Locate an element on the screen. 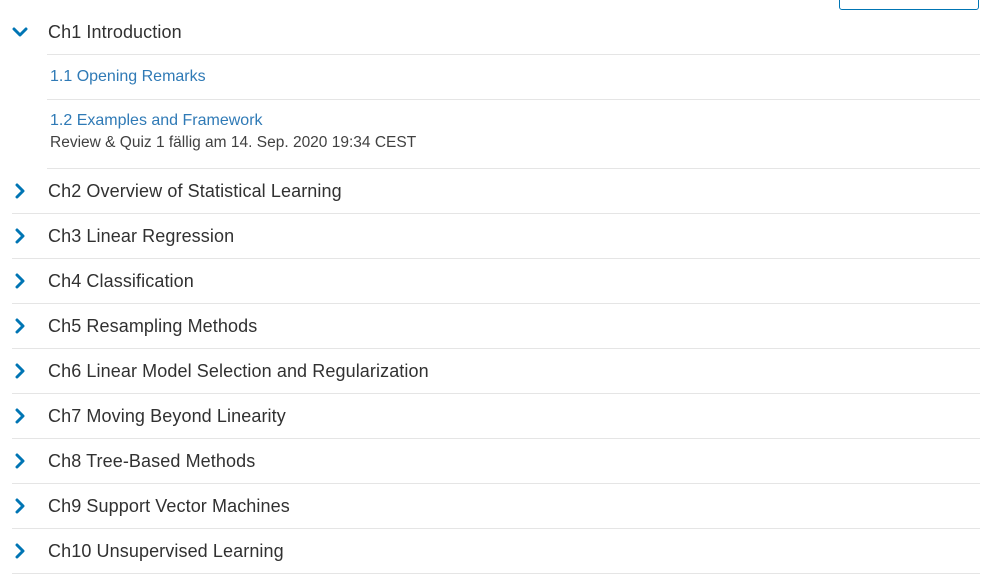 This screenshot has width=1002, height=582. chapter-row: Ch10 Unsupervised Learning is located at coordinates (496, 551).